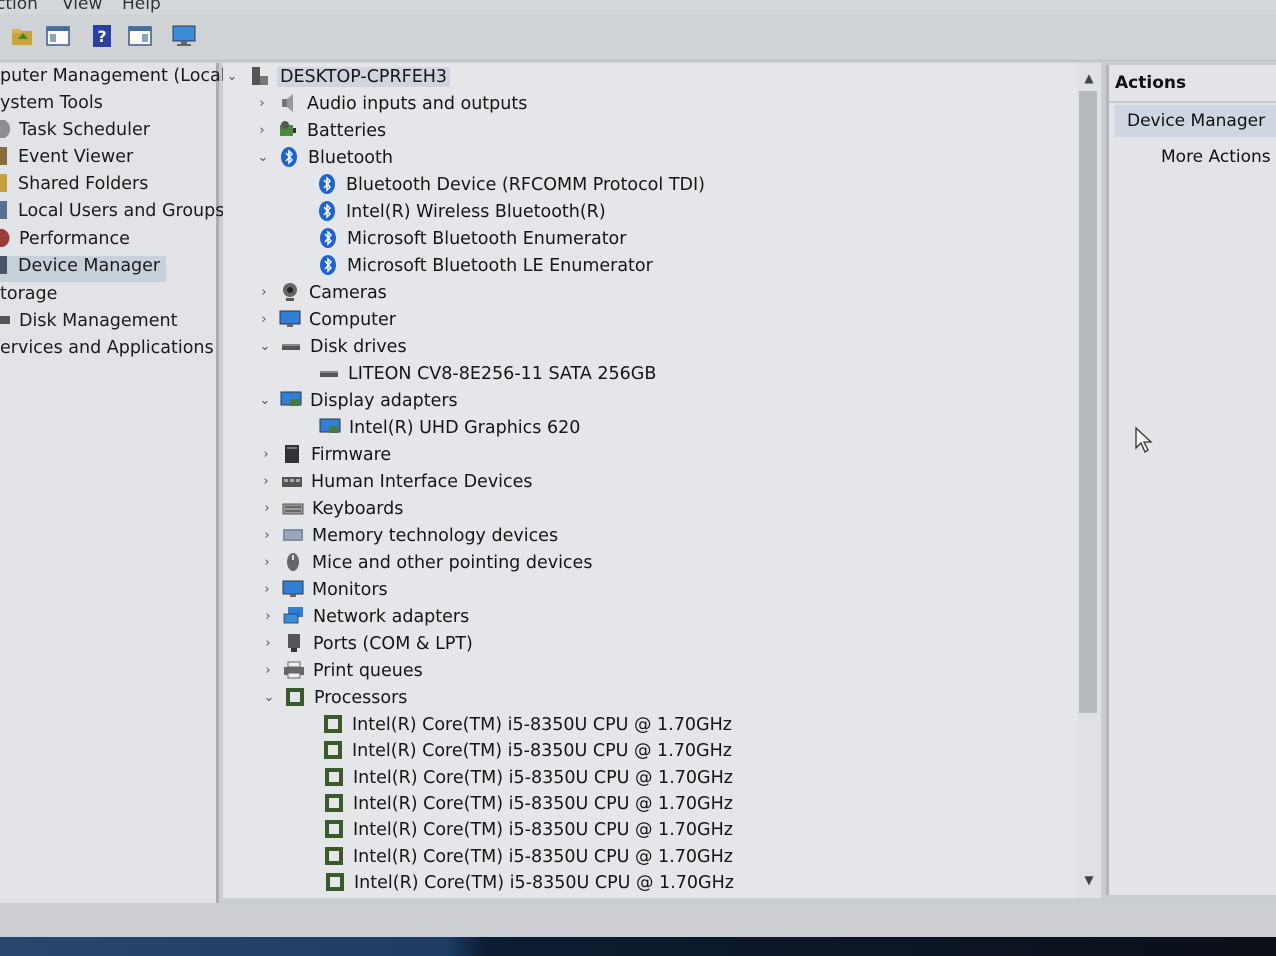  I want to click on scroll-up-icon: ▲, so click(1089, 81).